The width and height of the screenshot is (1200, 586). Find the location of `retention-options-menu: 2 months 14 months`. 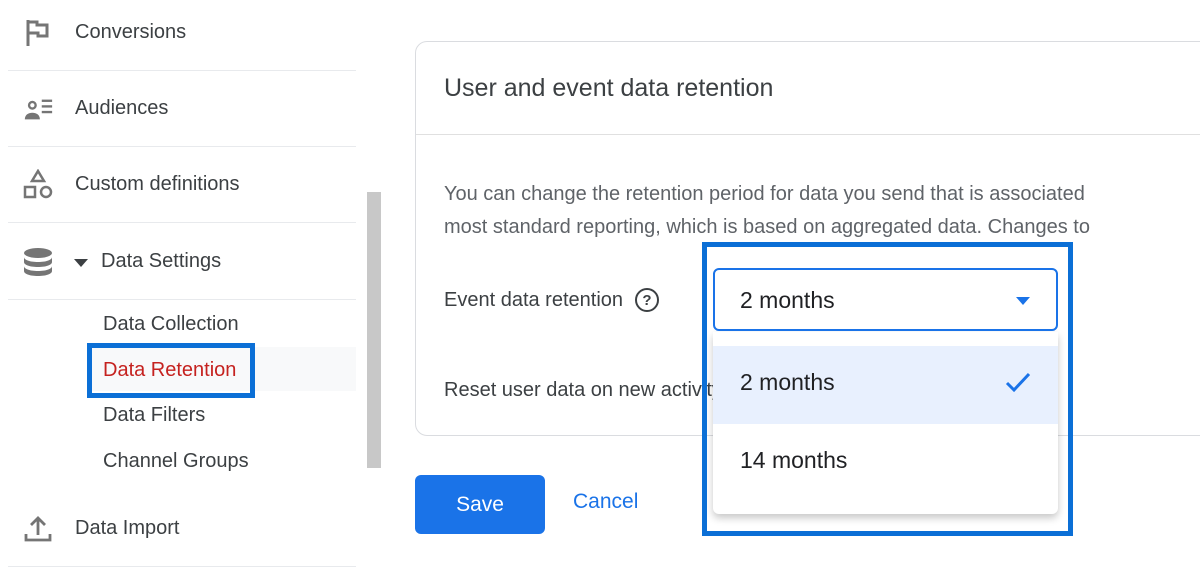

retention-options-menu: 2 months 14 months is located at coordinates (885, 423).